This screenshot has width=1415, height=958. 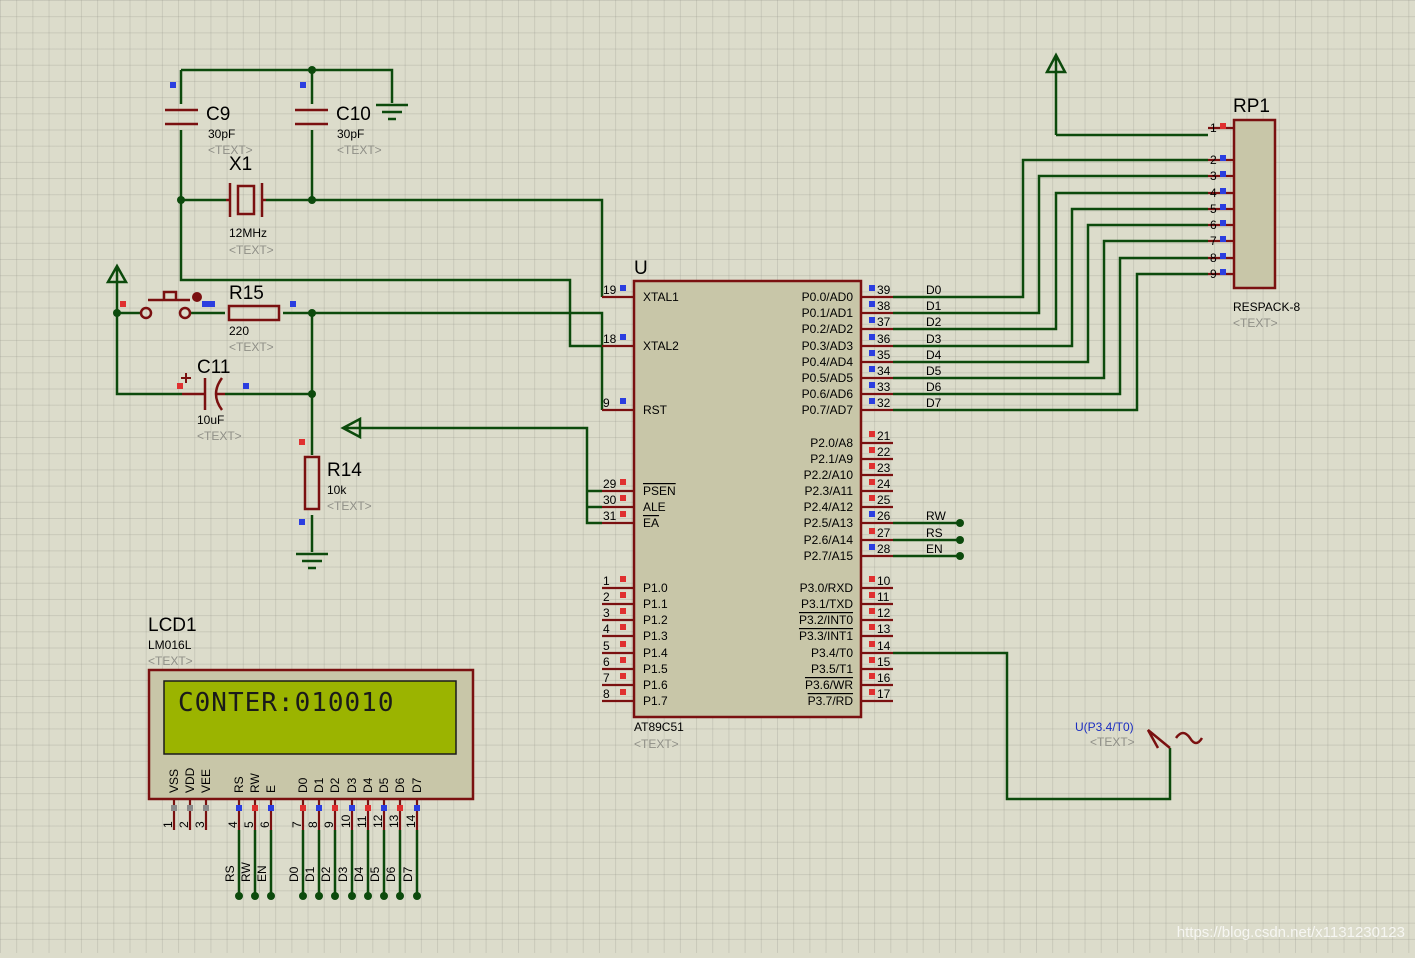 I want to click on pin-name: P0.2/AD2, so click(x=828, y=329).